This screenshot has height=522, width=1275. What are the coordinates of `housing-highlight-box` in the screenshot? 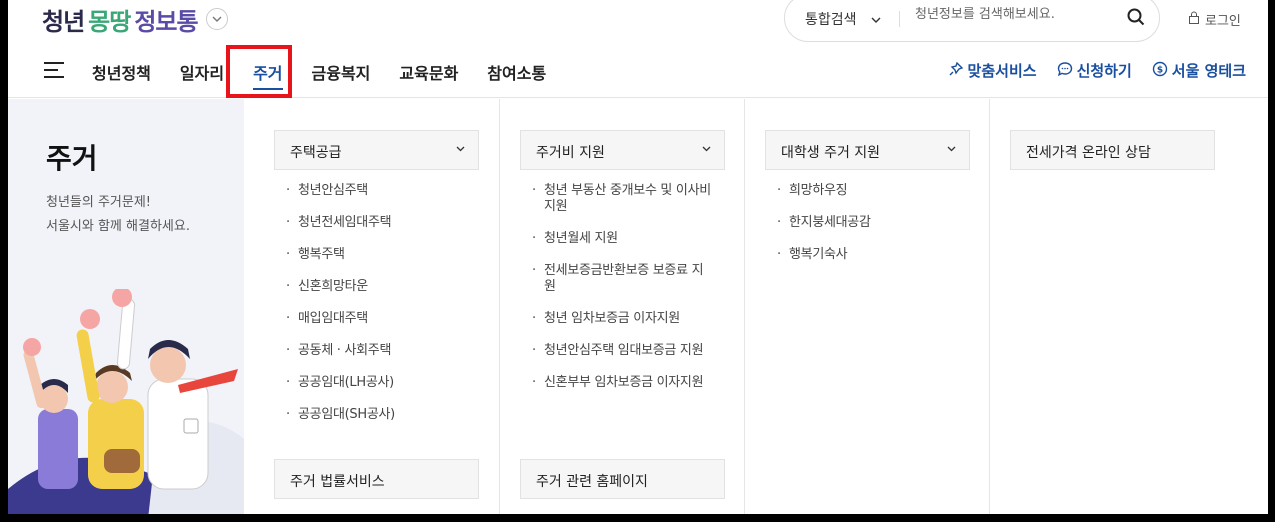 It's located at (259, 71).